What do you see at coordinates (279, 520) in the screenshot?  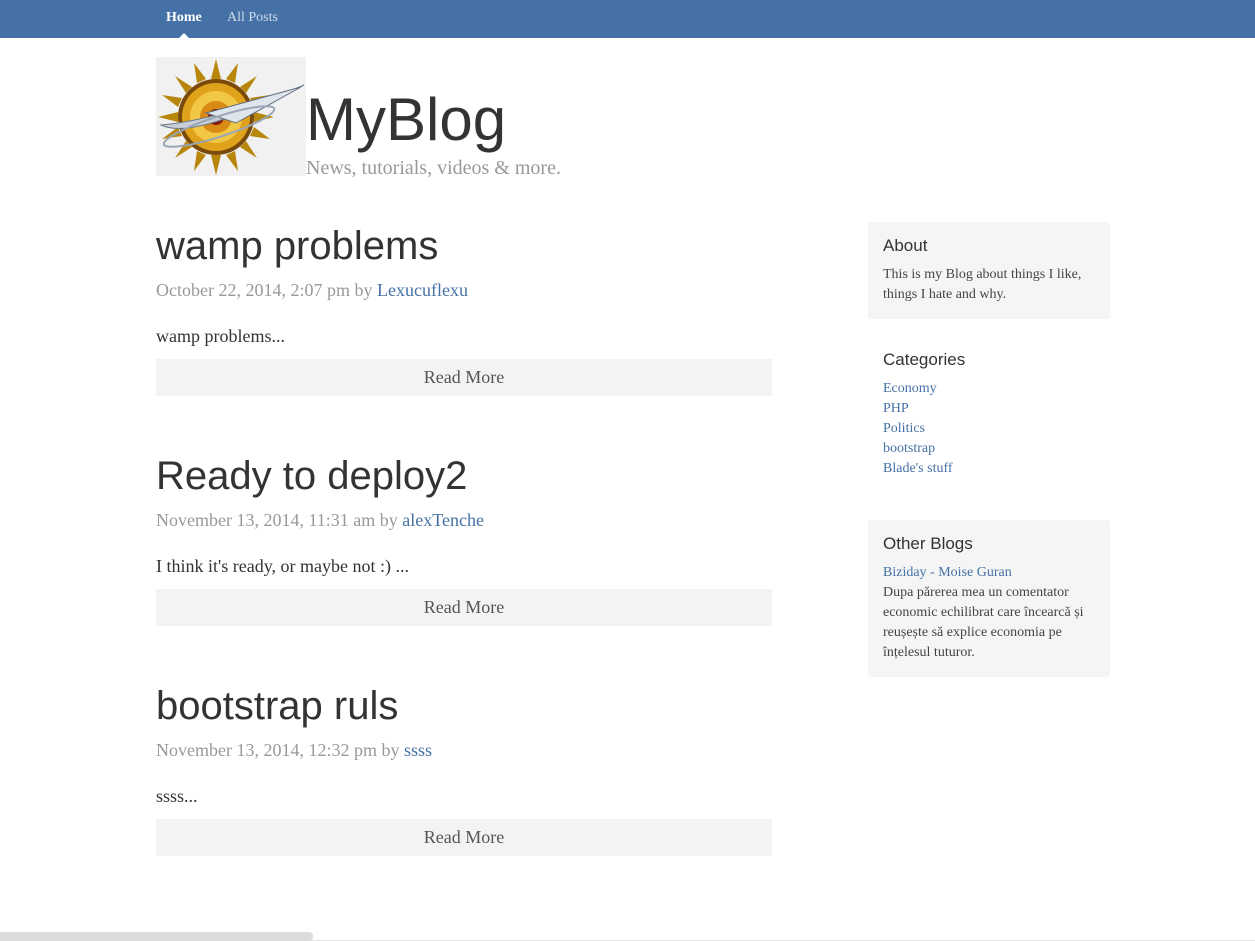 I see `post-date: November 13, 2014, 11:31 am by` at bounding box center [279, 520].